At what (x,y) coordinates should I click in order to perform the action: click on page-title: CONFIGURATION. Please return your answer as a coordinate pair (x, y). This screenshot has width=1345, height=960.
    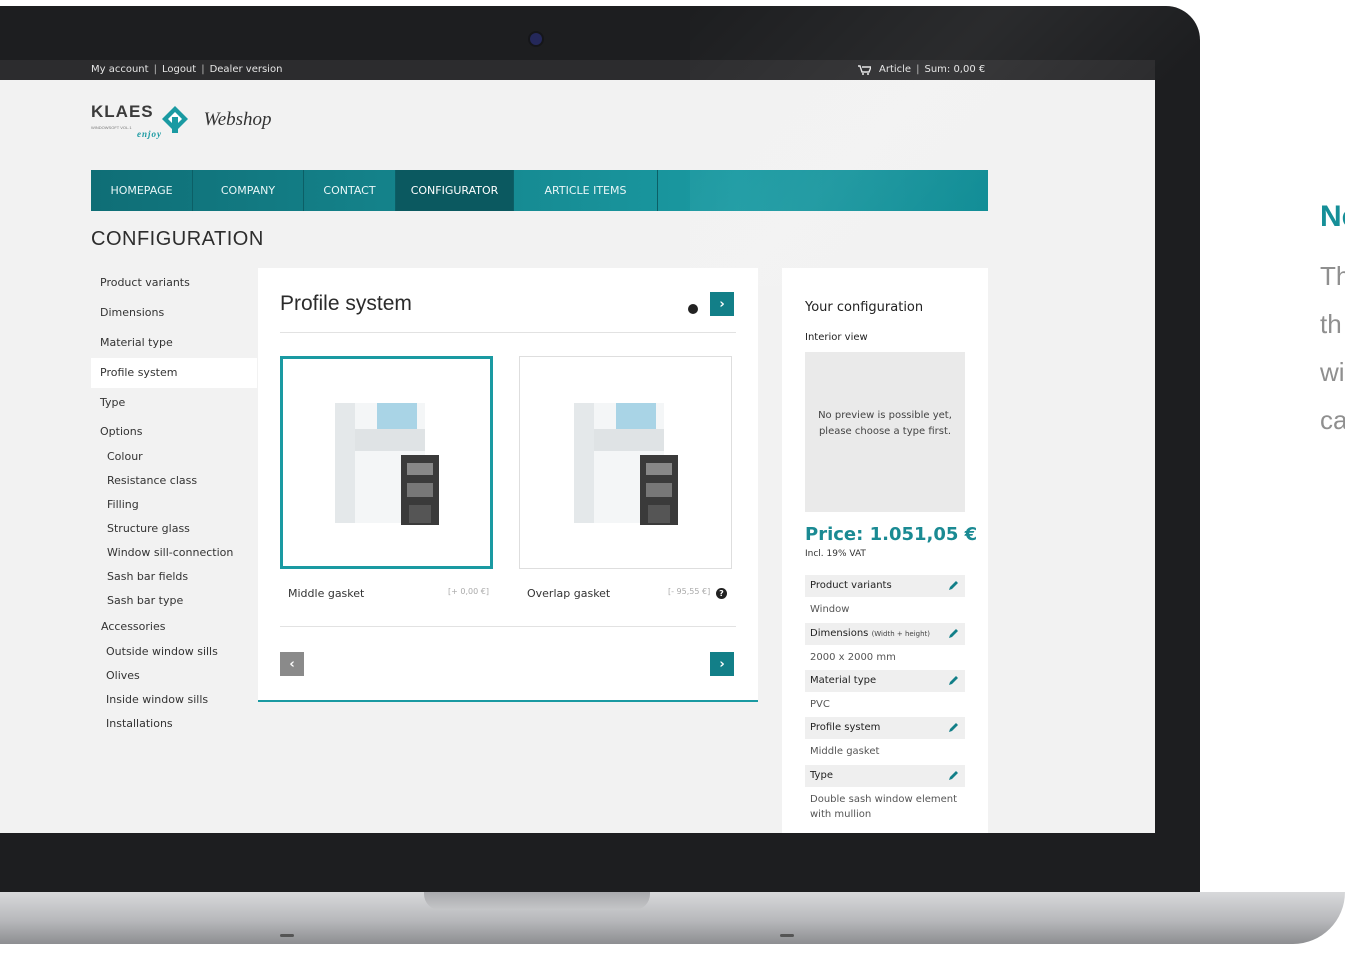
    Looking at the image, I should click on (177, 239).